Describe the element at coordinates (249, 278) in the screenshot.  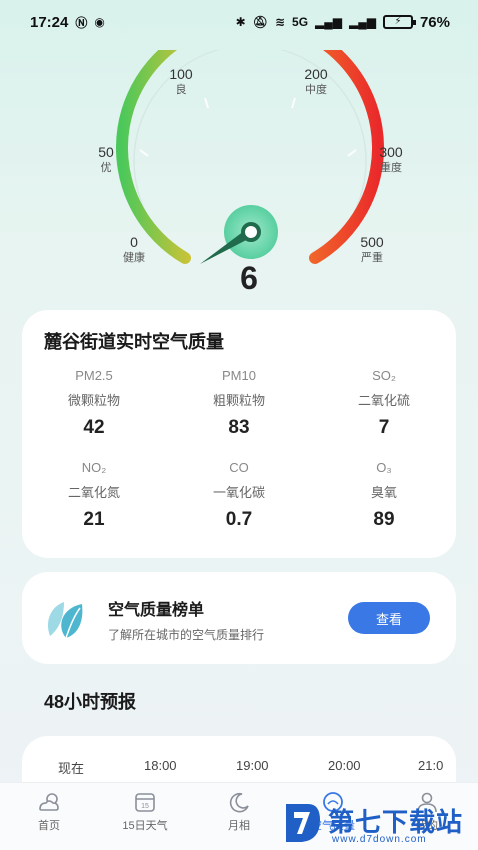
I see `aqi-value: 6` at that location.